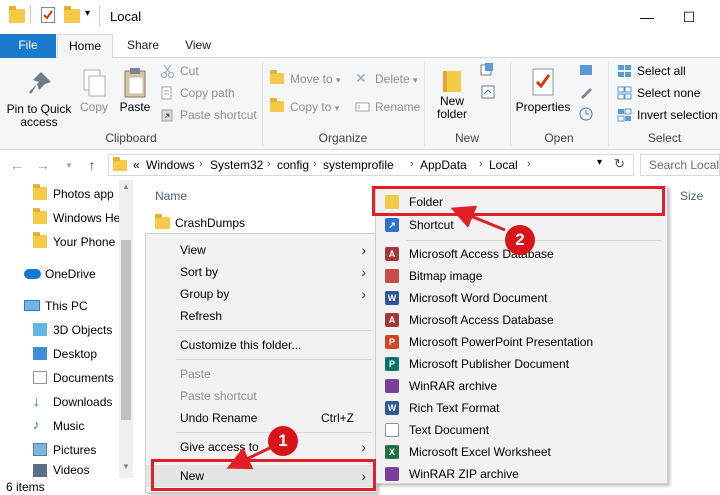 This screenshot has height=495, width=720. What do you see at coordinates (250, 457) in the screenshot?
I see `arrow-to-new` at bounding box center [250, 457].